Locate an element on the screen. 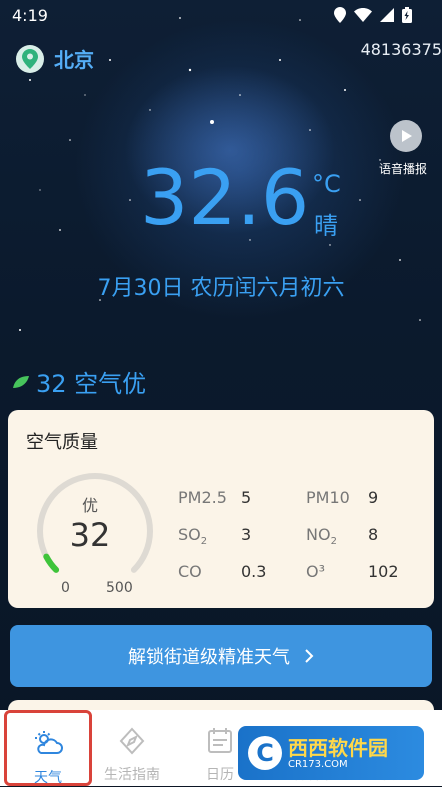 Image resolution: width=442 pixels, height=787 pixels. signal-icon is located at coordinates (387, 15).